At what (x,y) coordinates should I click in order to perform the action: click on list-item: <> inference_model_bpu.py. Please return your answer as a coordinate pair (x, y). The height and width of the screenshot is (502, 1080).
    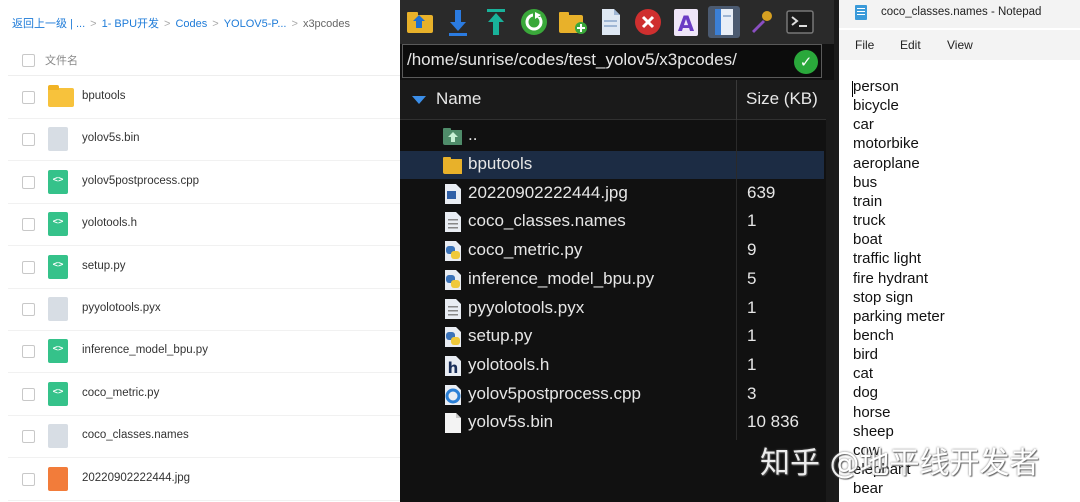
    Looking at the image, I should click on (204, 352).